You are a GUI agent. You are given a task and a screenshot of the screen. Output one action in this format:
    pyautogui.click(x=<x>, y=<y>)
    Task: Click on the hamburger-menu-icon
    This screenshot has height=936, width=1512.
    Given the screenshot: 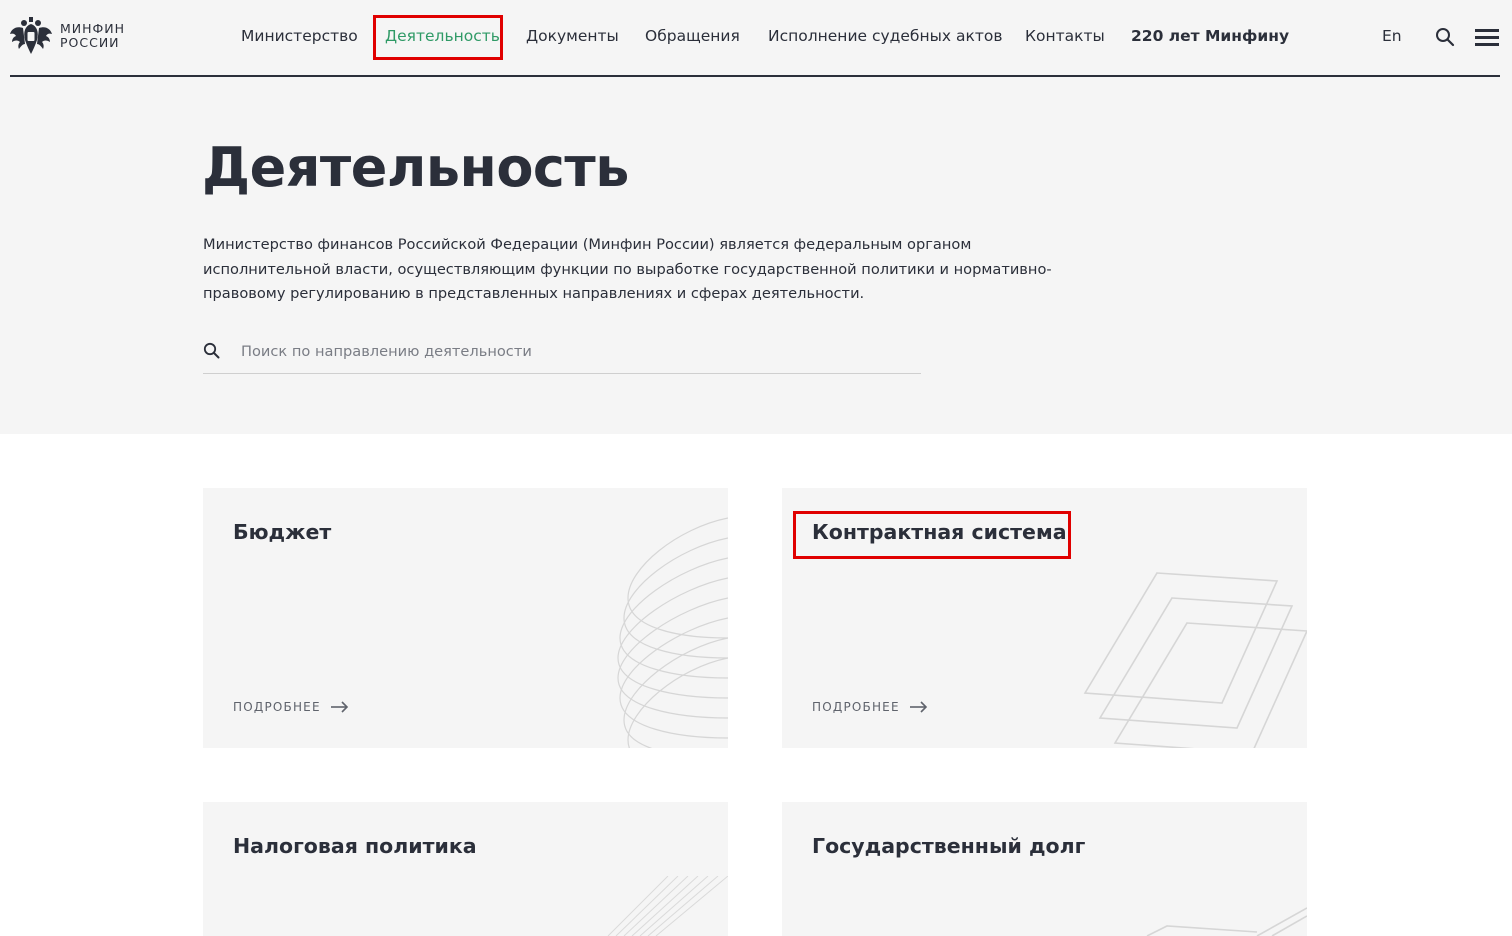 What is the action you would take?
    pyautogui.click(x=1487, y=37)
    